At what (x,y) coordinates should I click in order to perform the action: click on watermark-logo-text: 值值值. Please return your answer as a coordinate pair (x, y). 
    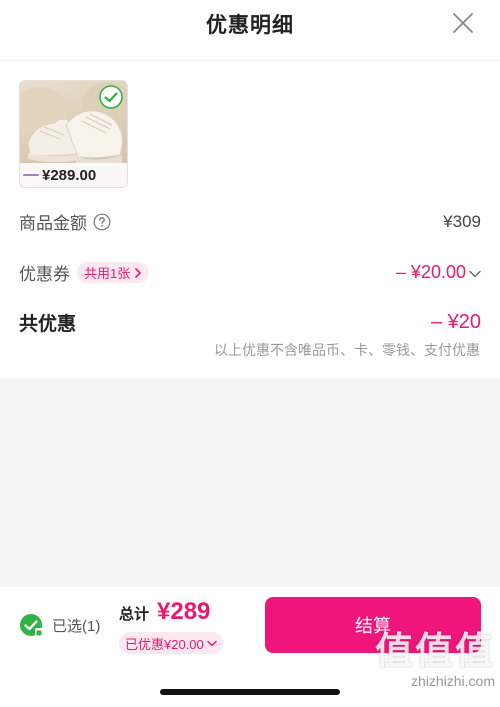
    Looking at the image, I should click on (434, 652).